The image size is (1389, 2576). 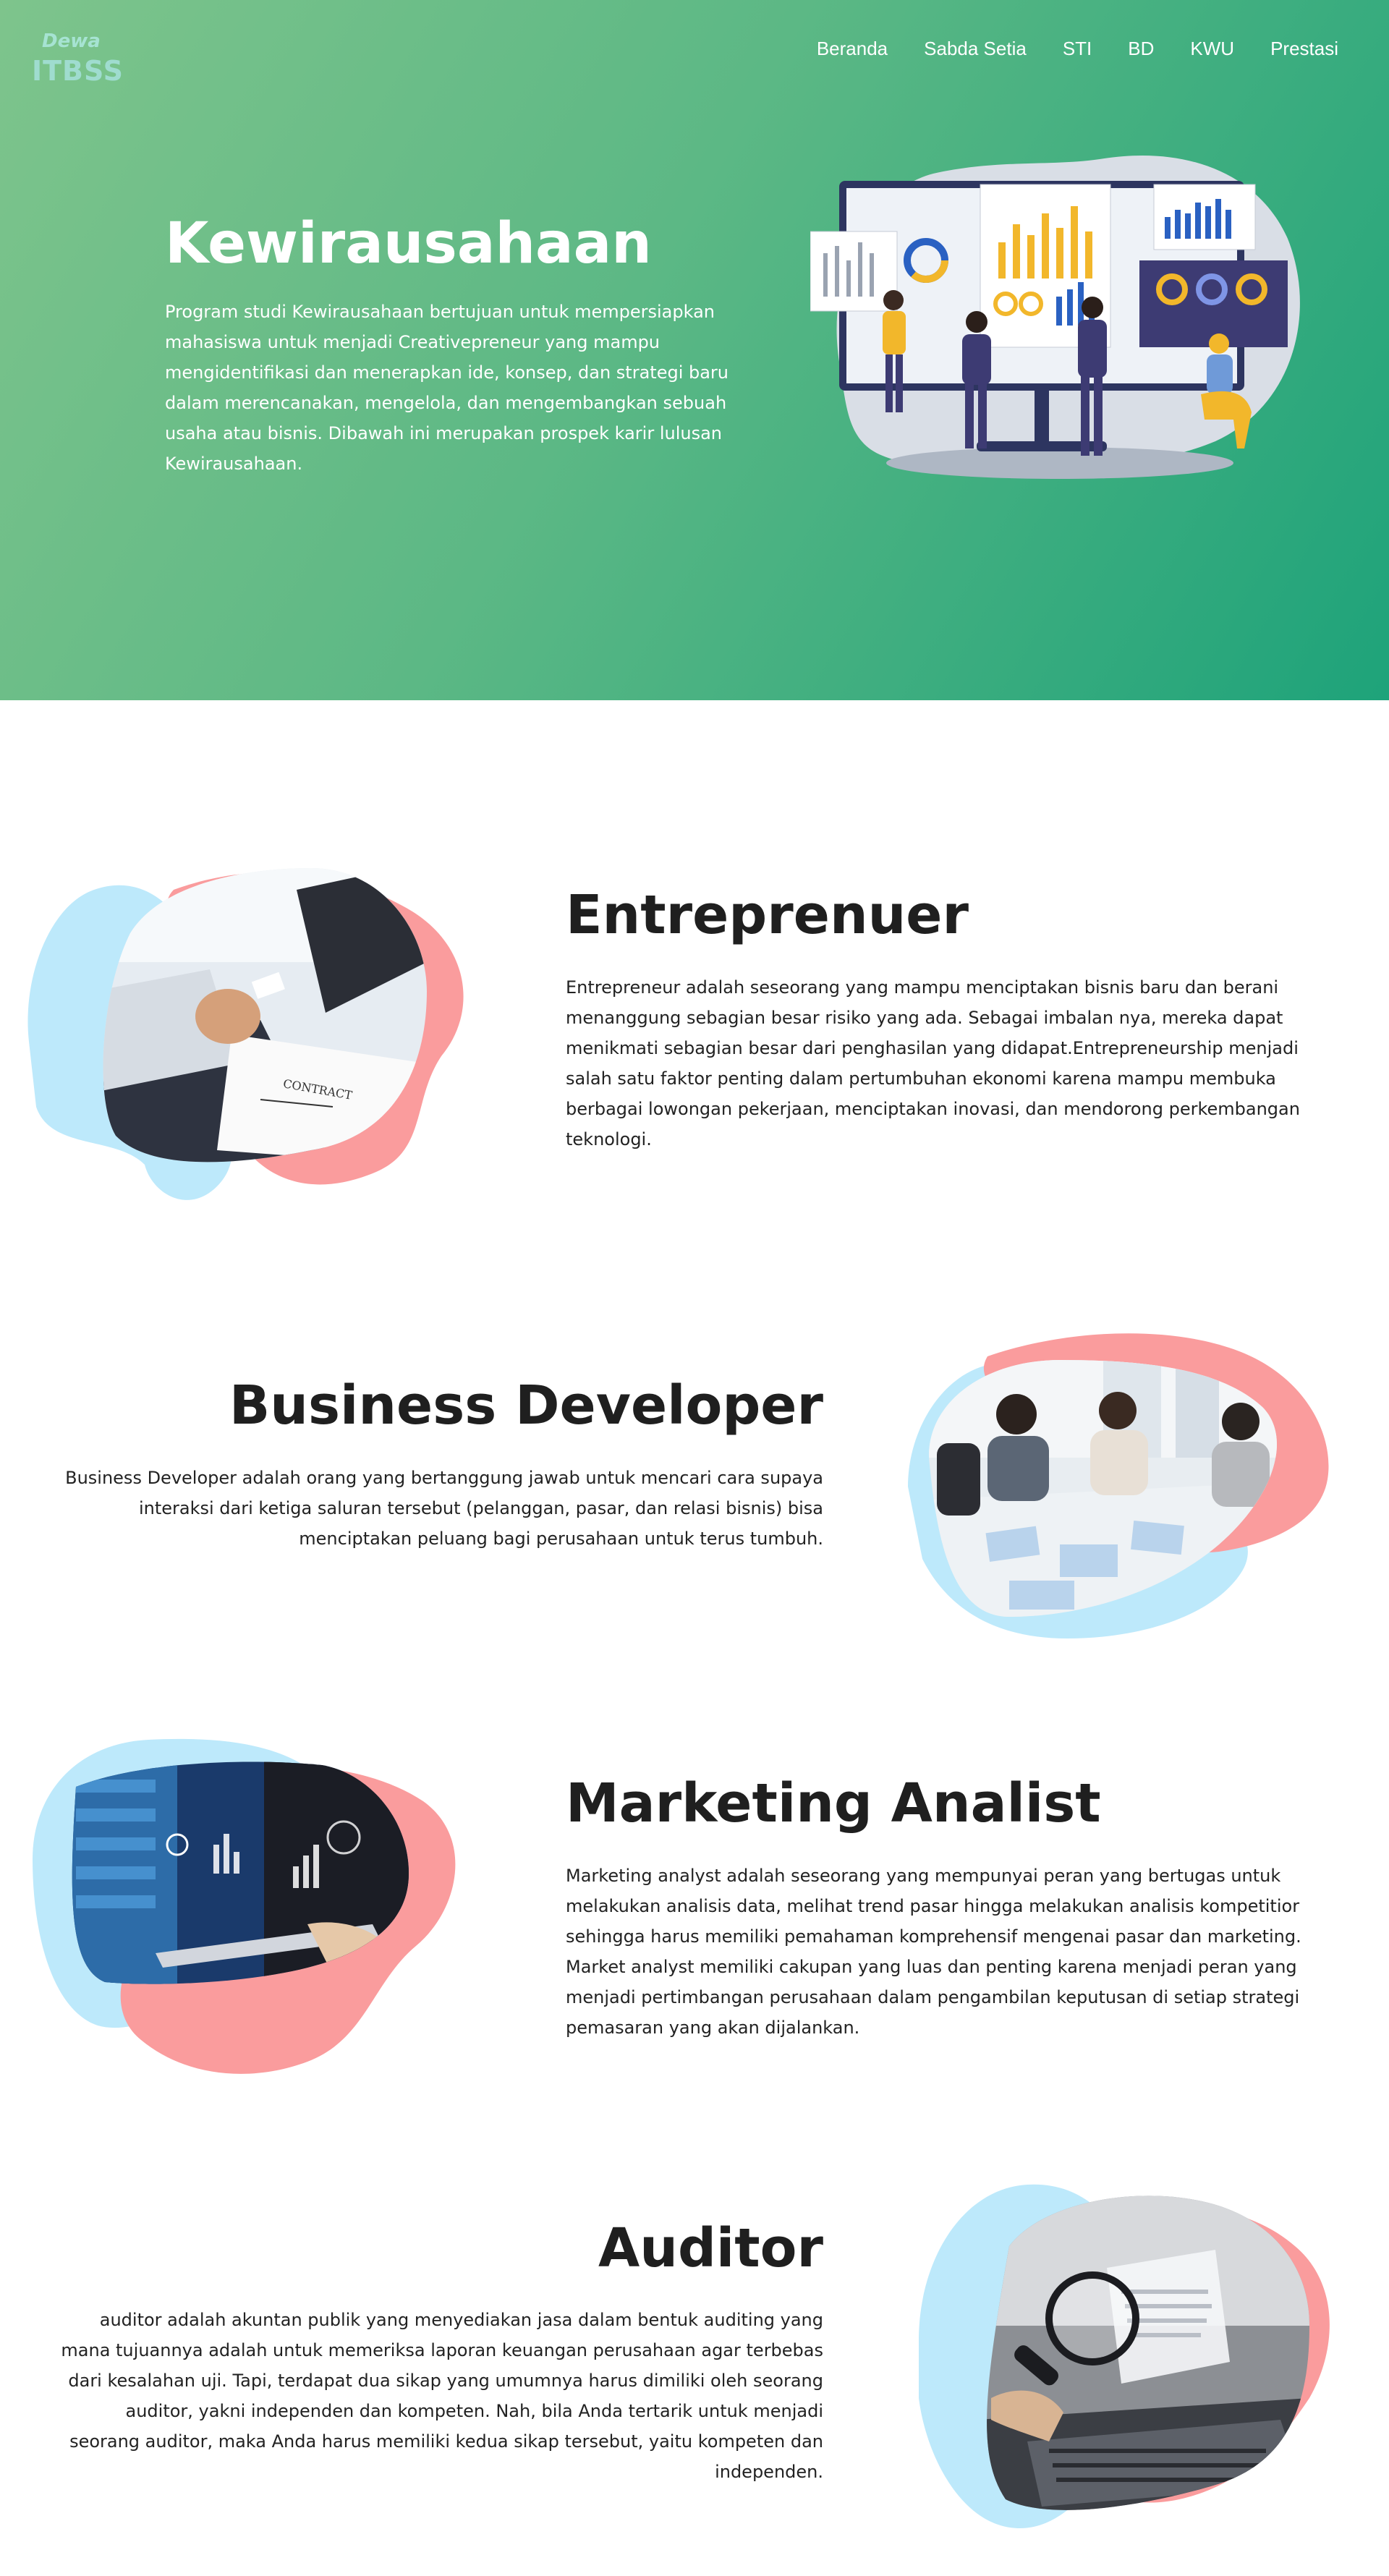 What do you see at coordinates (1118, 1485) in the screenshot?
I see `business-developer-image-blob` at bounding box center [1118, 1485].